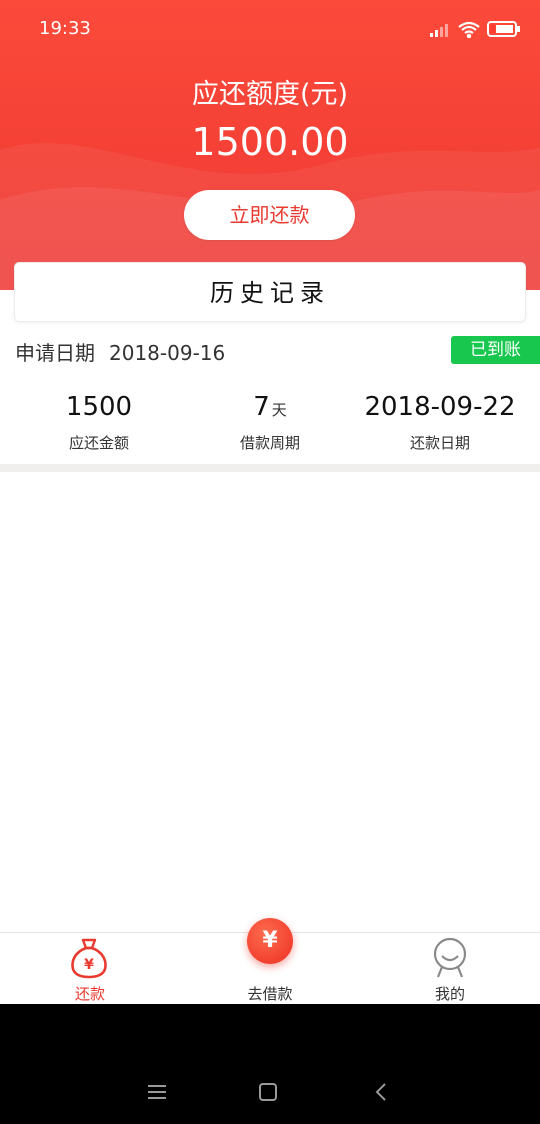 This screenshot has width=540, height=1124. Describe the element at coordinates (439, 30) in the screenshot. I see `signal-icon` at that location.